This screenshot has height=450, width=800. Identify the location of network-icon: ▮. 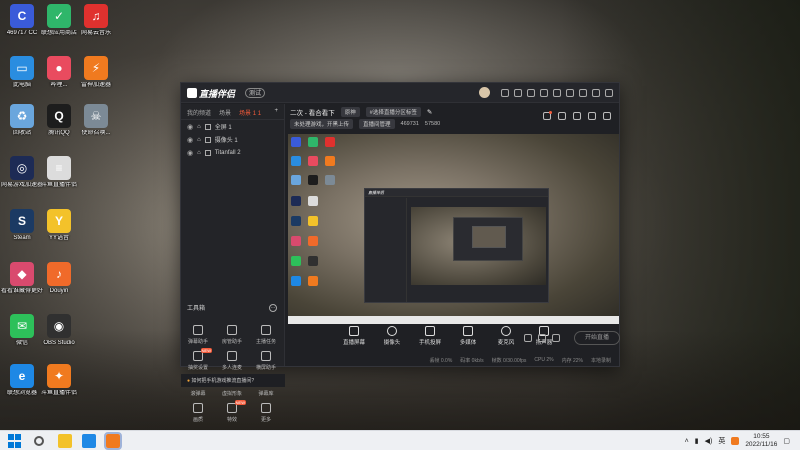
(697, 441).